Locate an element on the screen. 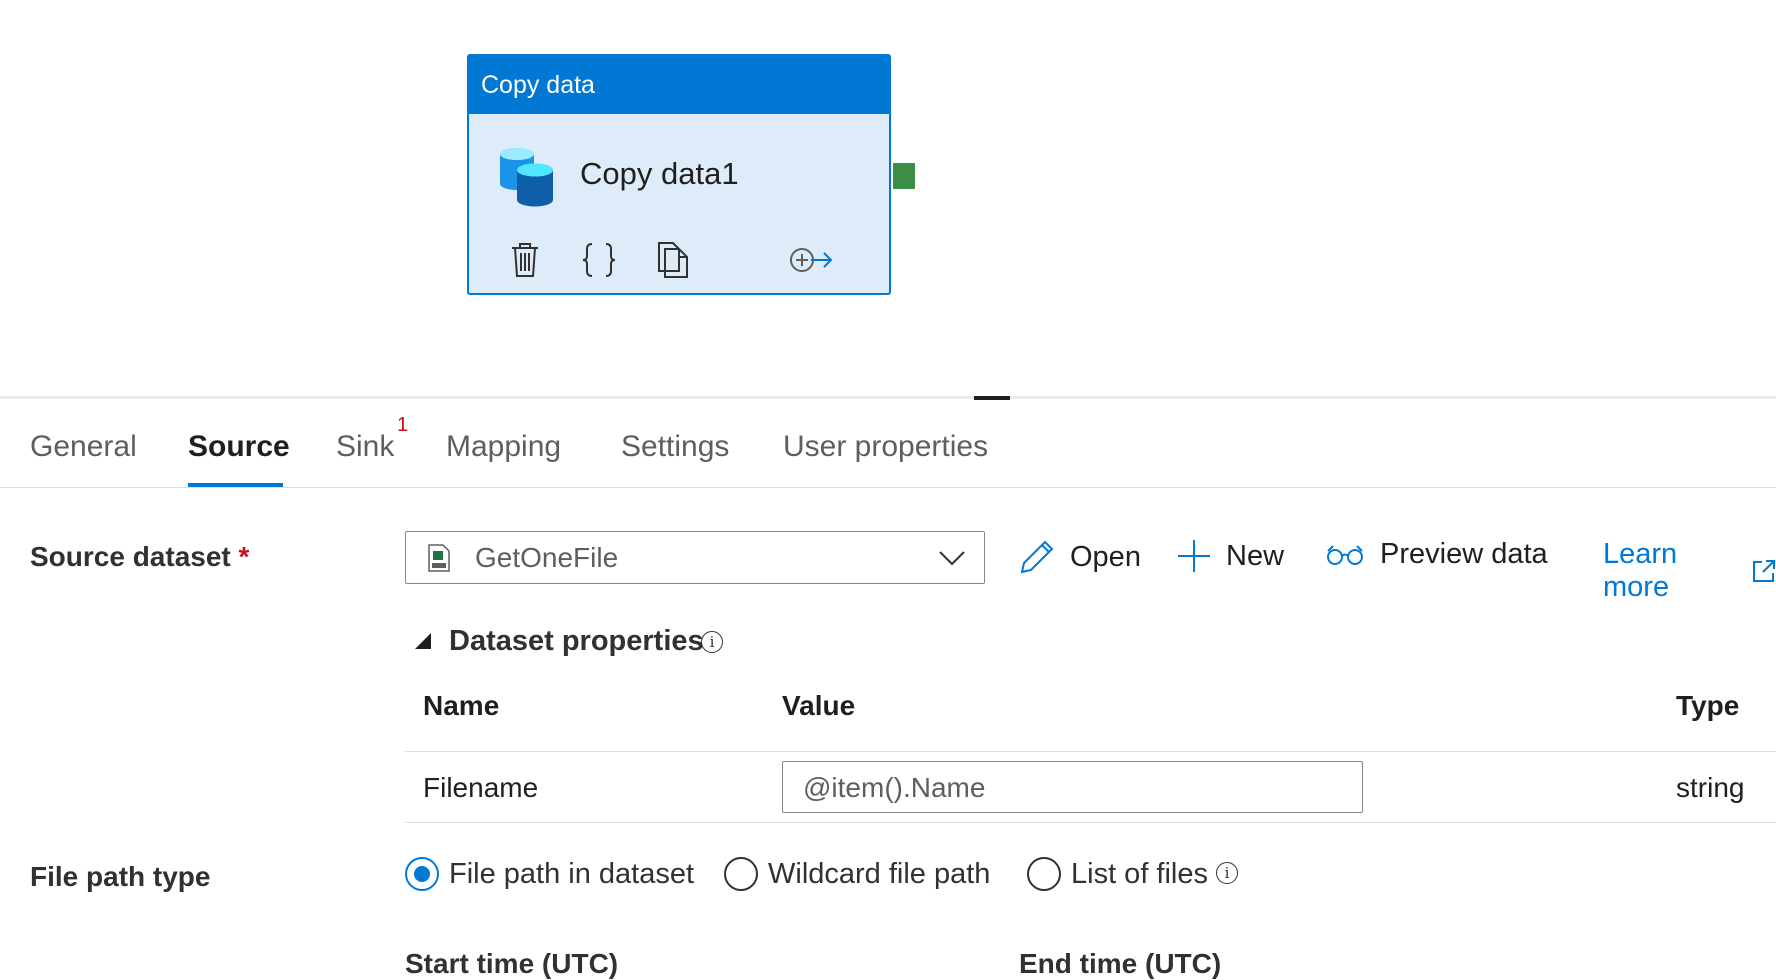 The width and height of the screenshot is (1776, 980). radio-label-wildcard-file-path: Wildcard file path is located at coordinates (879, 874).